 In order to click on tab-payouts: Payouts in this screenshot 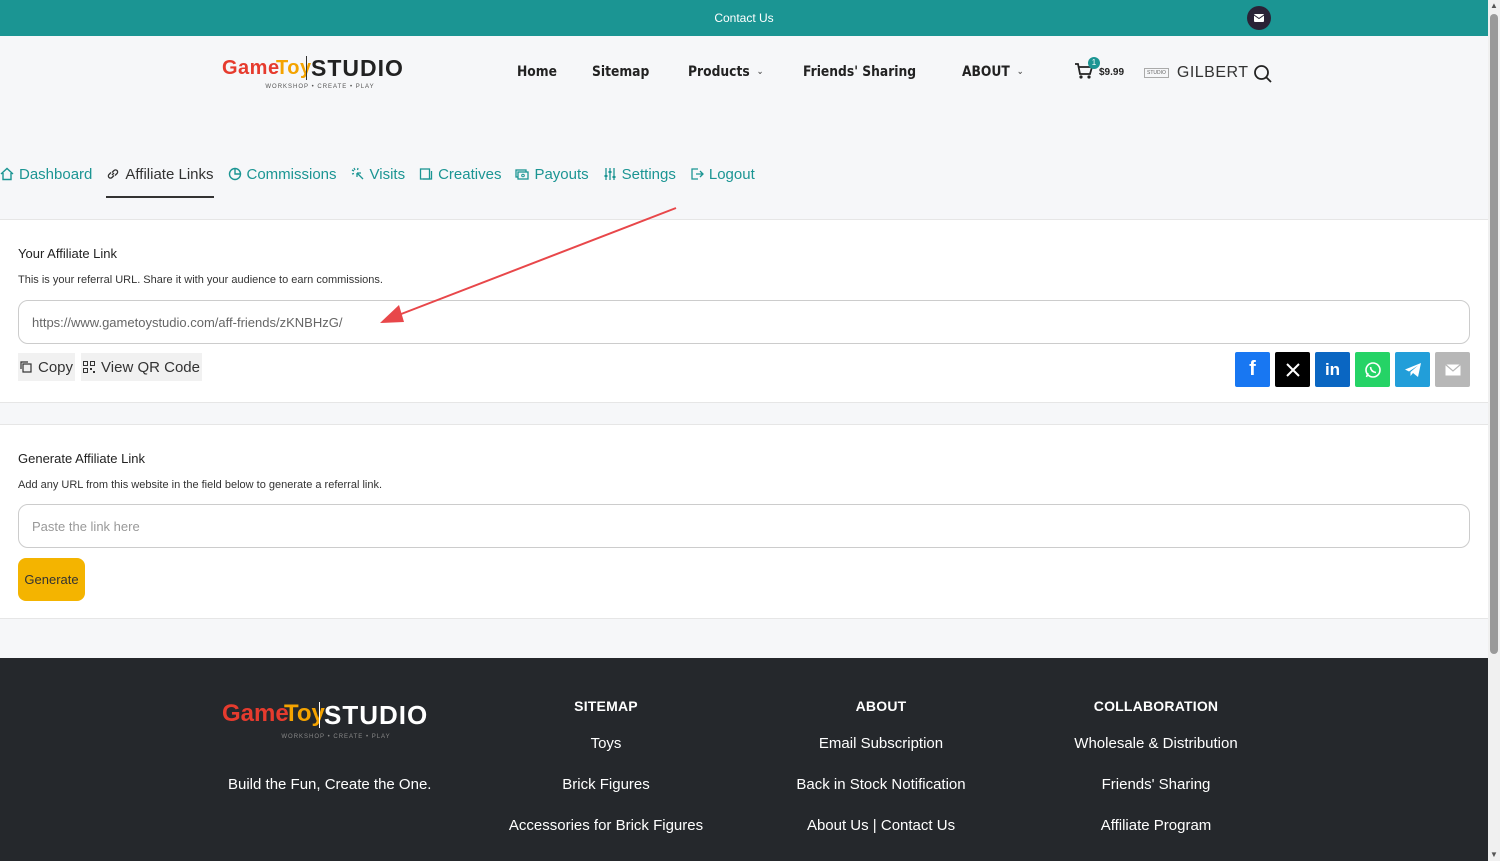, I will do `click(552, 179)`.